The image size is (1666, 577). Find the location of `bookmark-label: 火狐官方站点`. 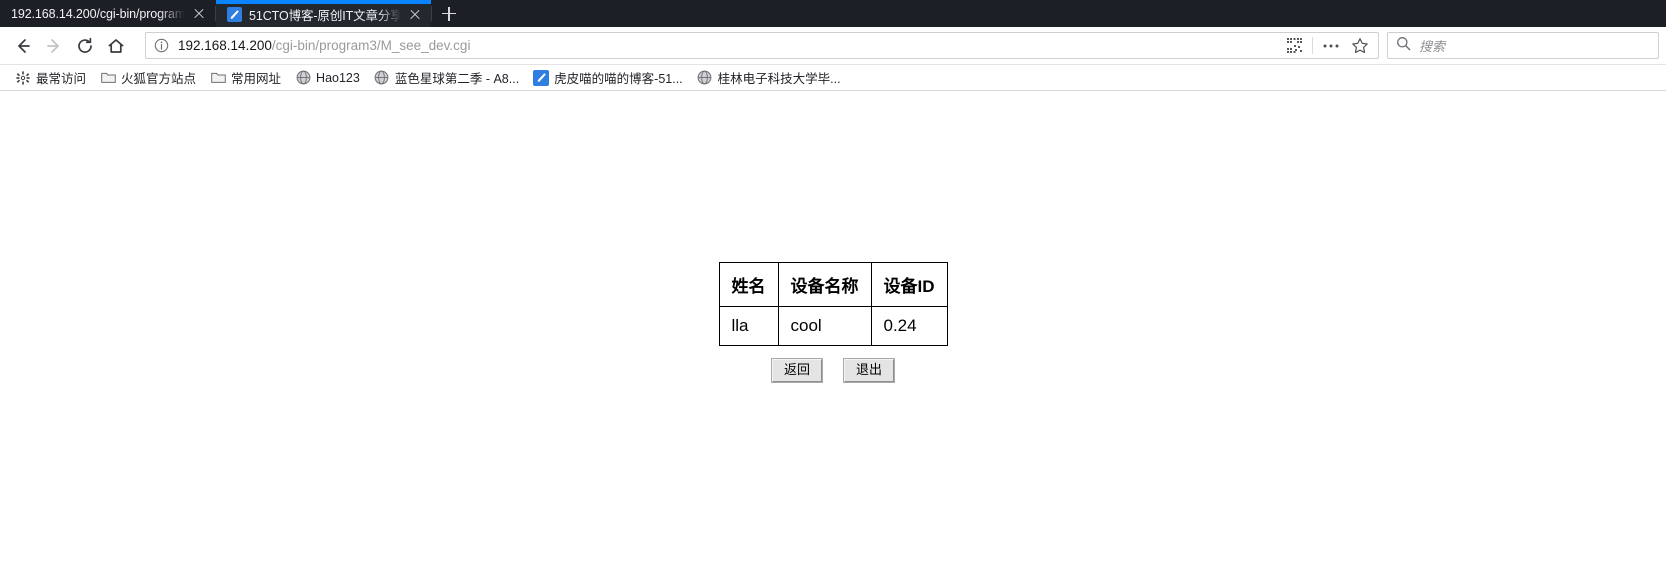

bookmark-label: 火狐官方站点 is located at coordinates (159, 79).